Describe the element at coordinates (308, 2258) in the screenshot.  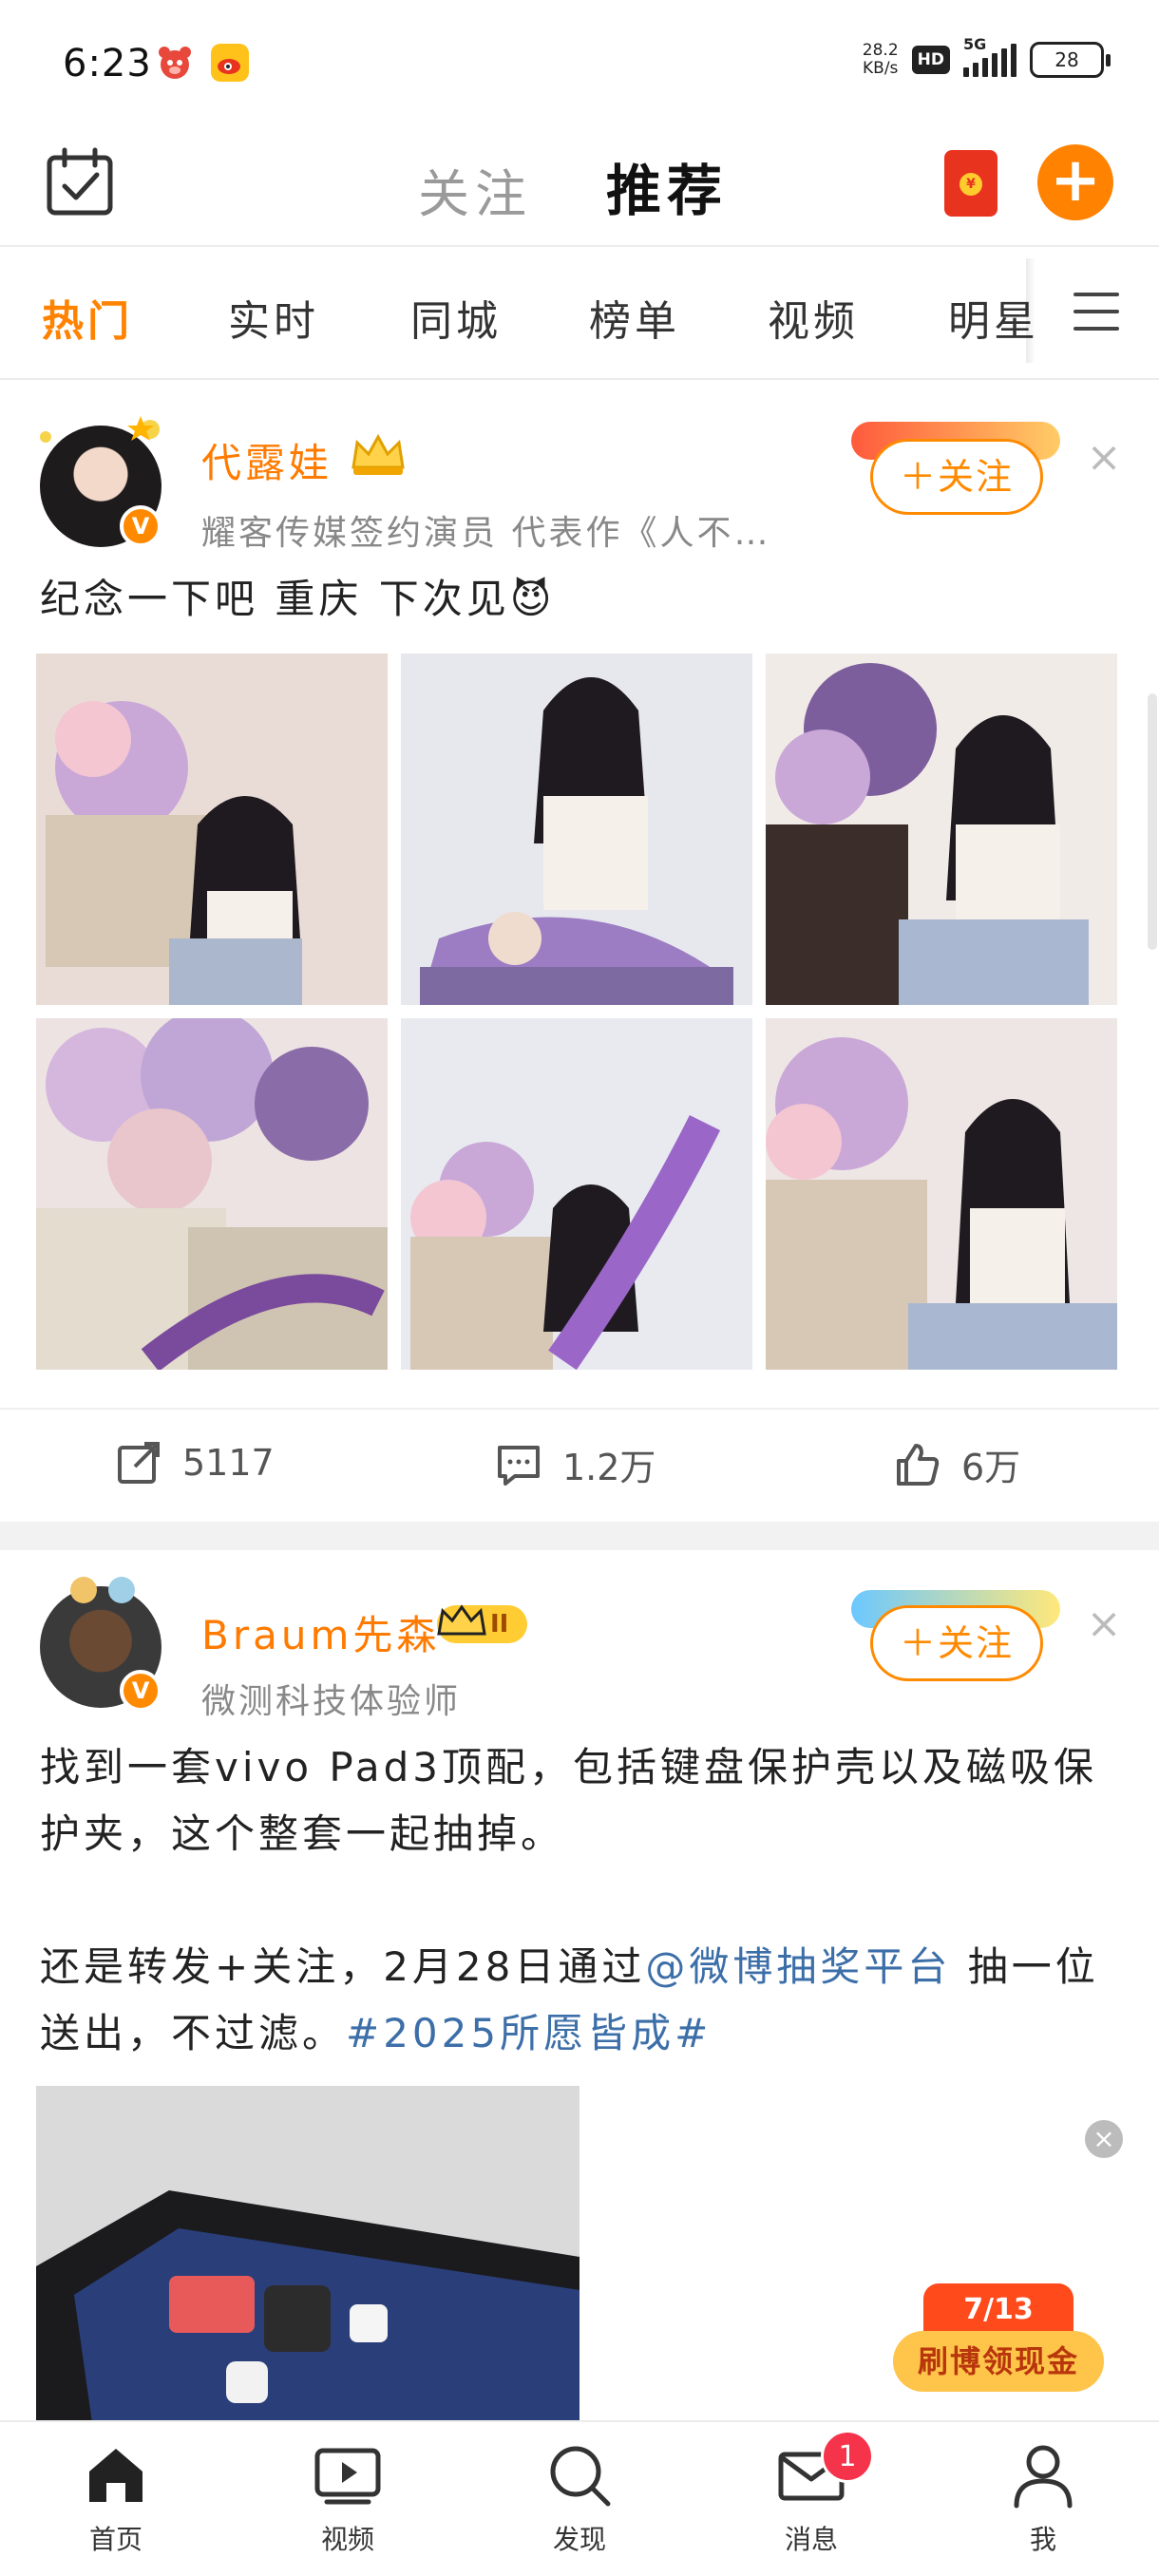
I see `post-image` at that location.